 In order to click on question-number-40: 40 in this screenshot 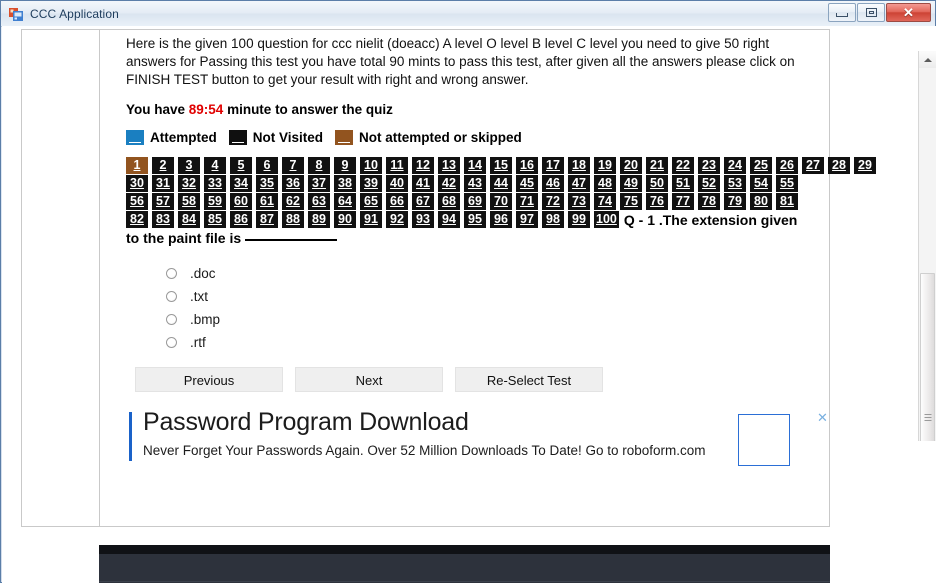, I will do `click(397, 183)`.